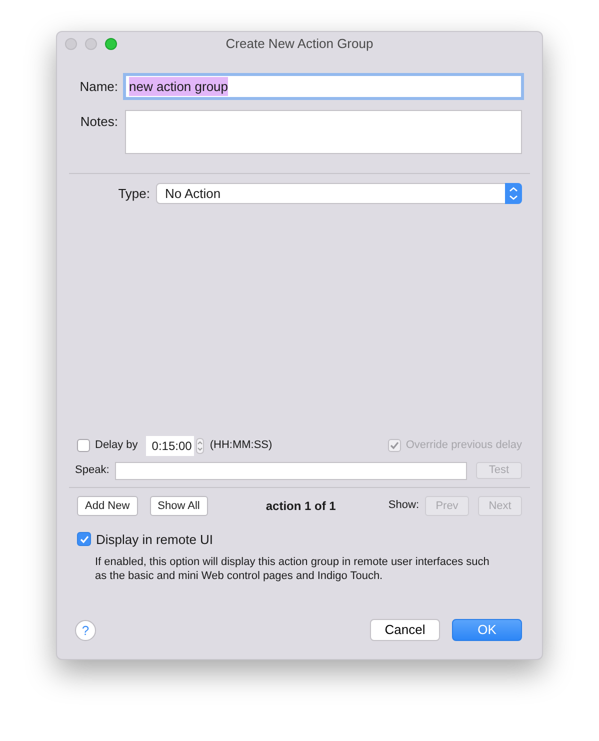  What do you see at coordinates (133, 193) in the screenshot?
I see `type-label: Type:` at bounding box center [133, 193].